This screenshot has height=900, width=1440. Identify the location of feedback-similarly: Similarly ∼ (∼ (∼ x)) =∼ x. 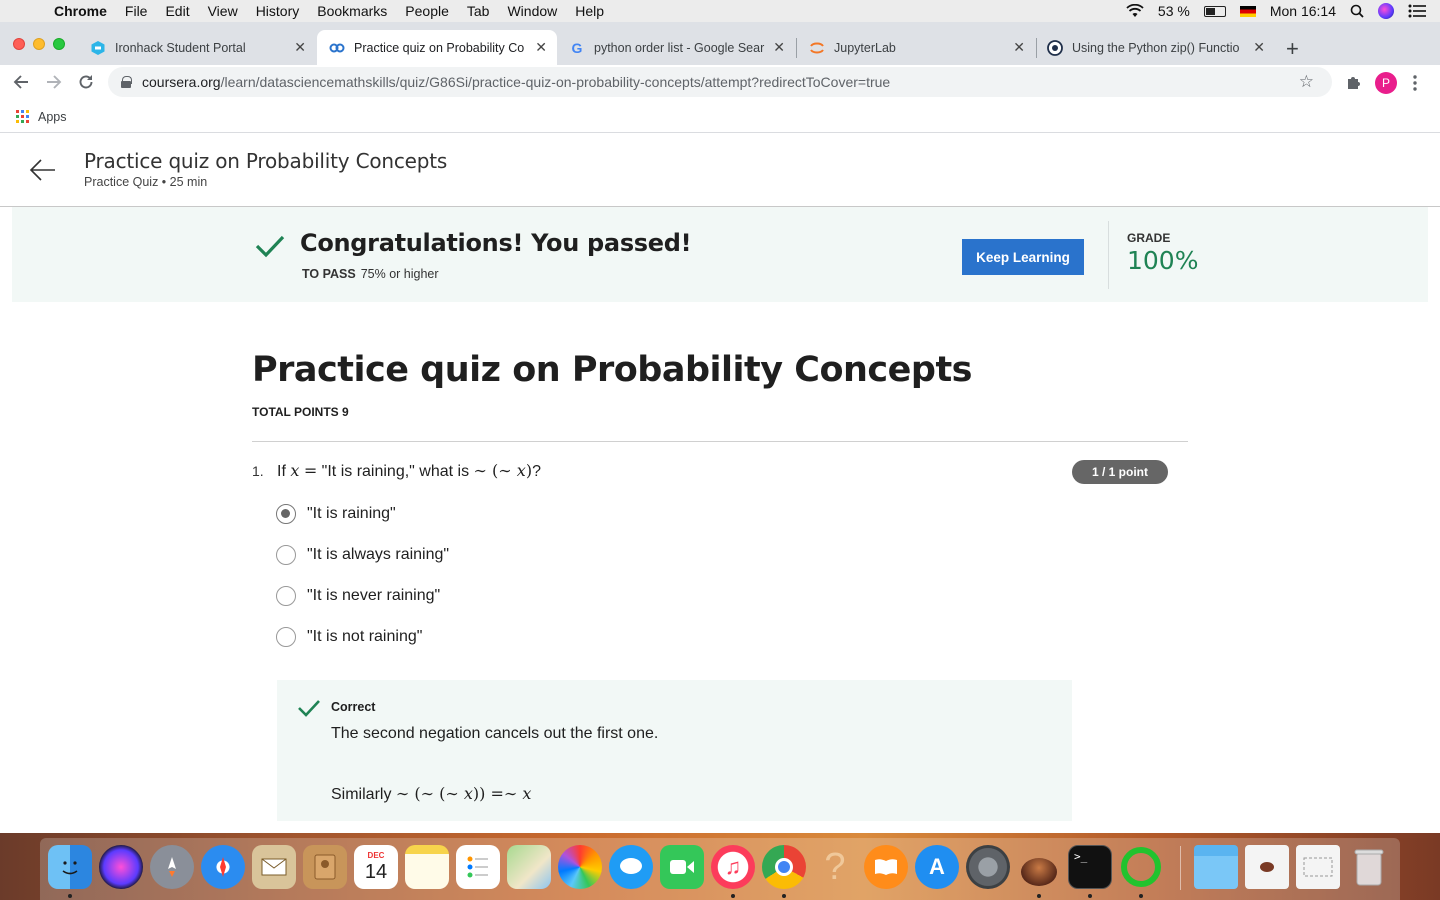
(431, 793).